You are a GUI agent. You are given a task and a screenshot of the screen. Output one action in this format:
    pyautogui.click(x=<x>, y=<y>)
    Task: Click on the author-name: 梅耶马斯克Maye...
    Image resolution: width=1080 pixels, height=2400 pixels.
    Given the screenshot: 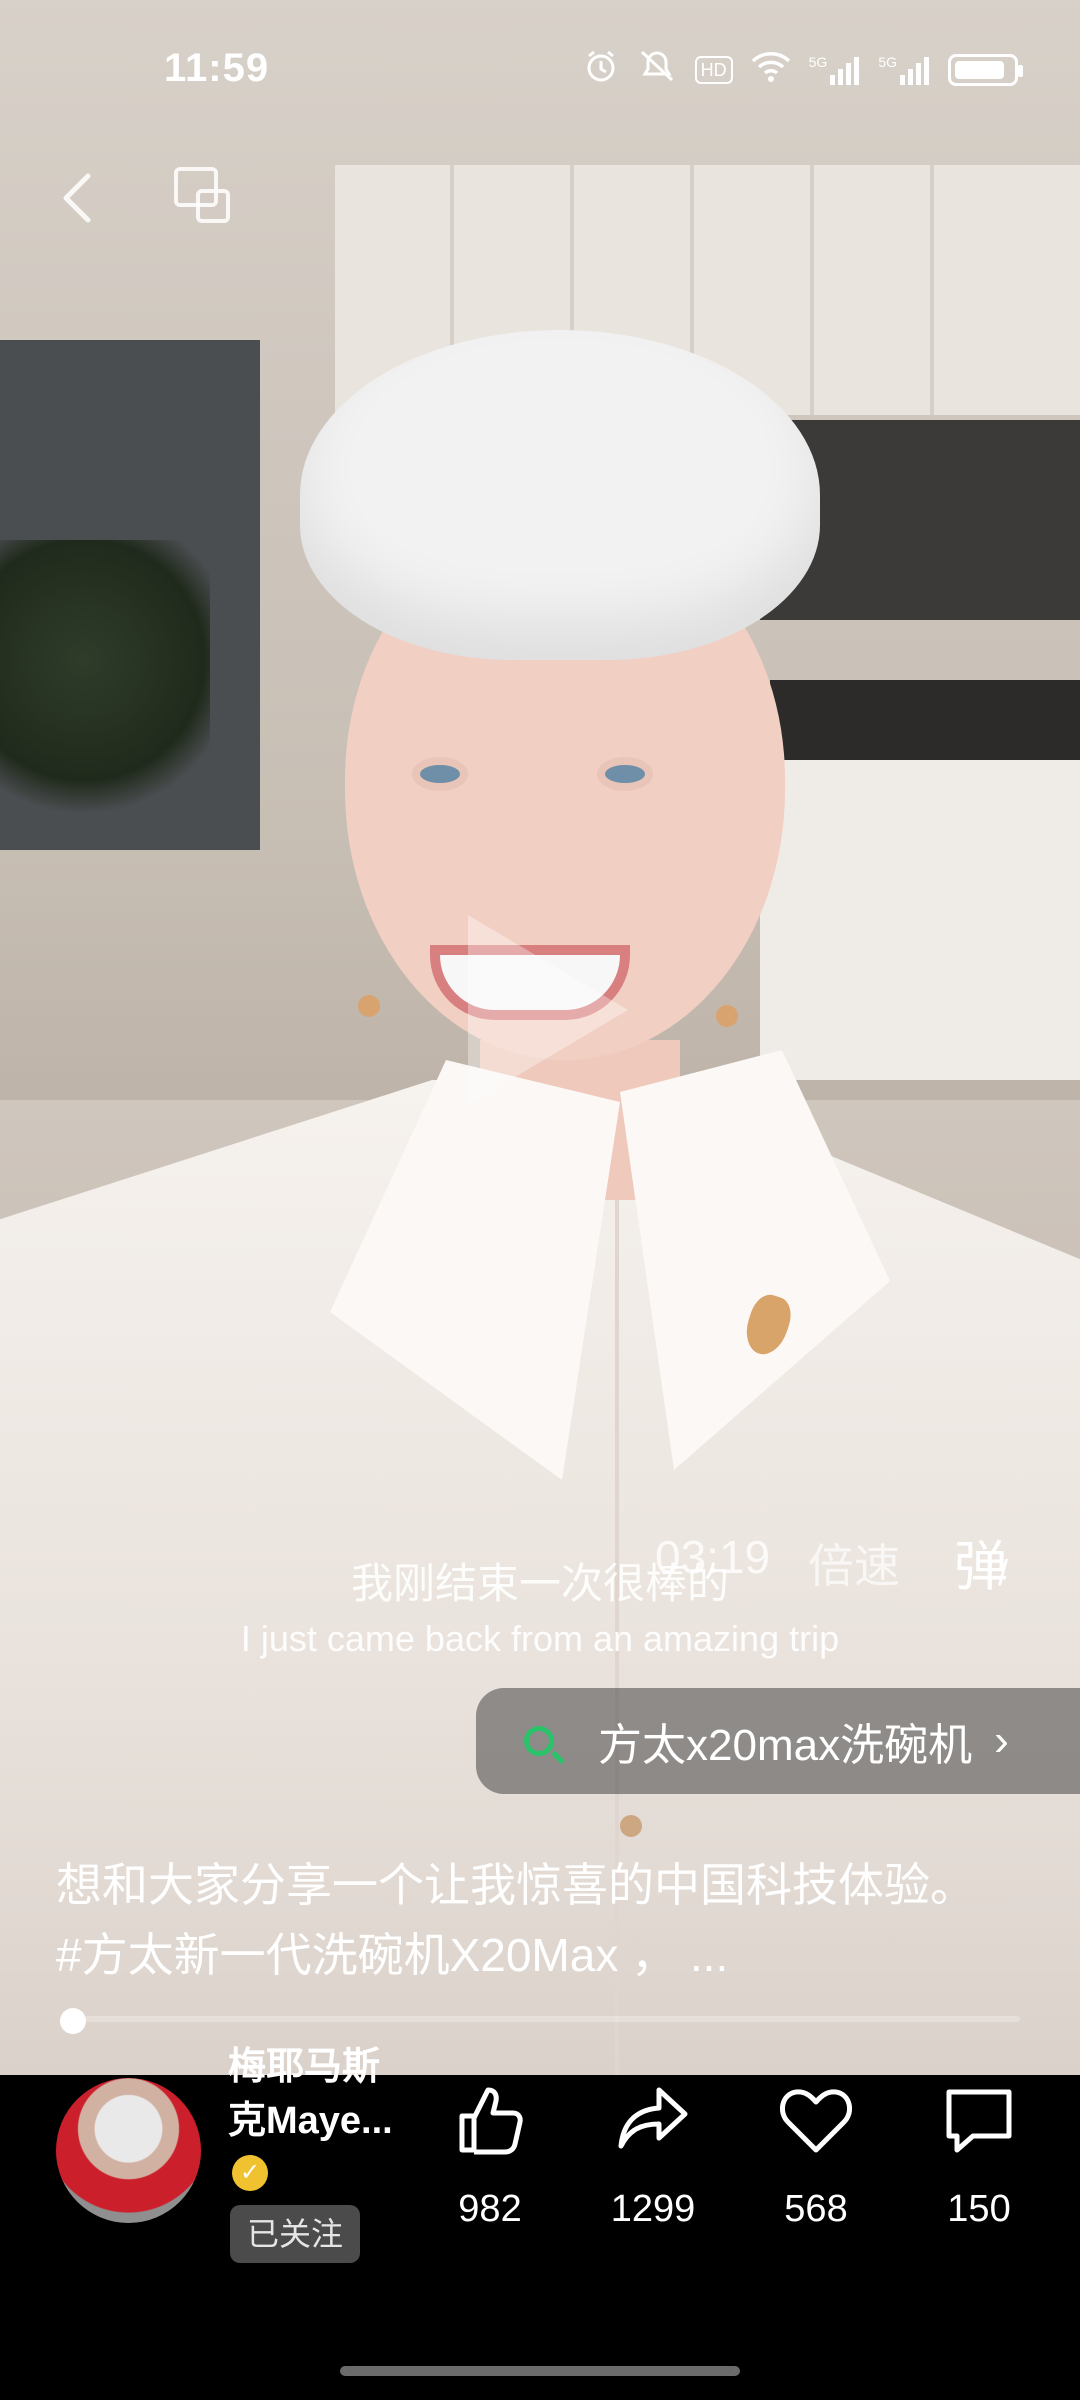 What is the action you would take?
    pyautogui.click(x=318, y=2094)
    